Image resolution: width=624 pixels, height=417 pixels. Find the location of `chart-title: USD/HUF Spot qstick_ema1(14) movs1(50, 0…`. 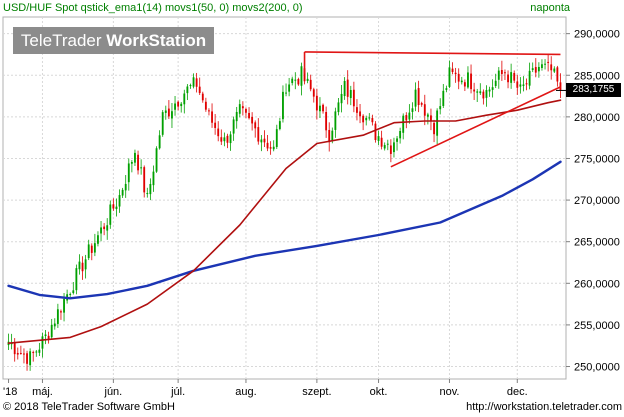

chart-title: USD/HUF Spot qstick_ema1(14) movs1(50, 0… is located at coordinates (153, 8).